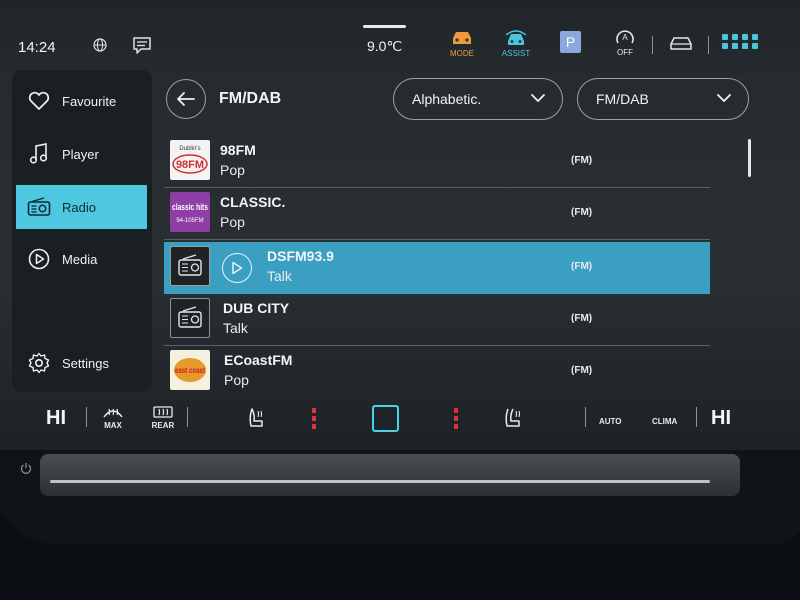 The width and height of the screenshot is (800, 600). I want to click on logo-text: east coast, so click(190, 370).